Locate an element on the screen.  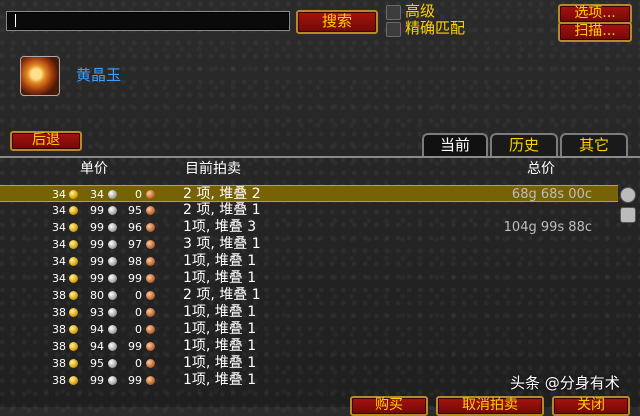
table-row: 34 99 95 2 项, 堆叠 1 is located at coordinates (309, 210).